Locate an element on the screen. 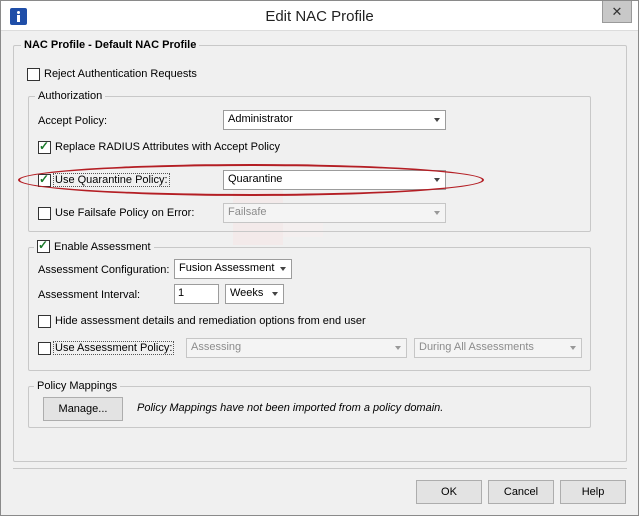 This screenshot has height=516, width=639. assessment-interval-unit-value: Weeks is located at coordinates (247, 293).